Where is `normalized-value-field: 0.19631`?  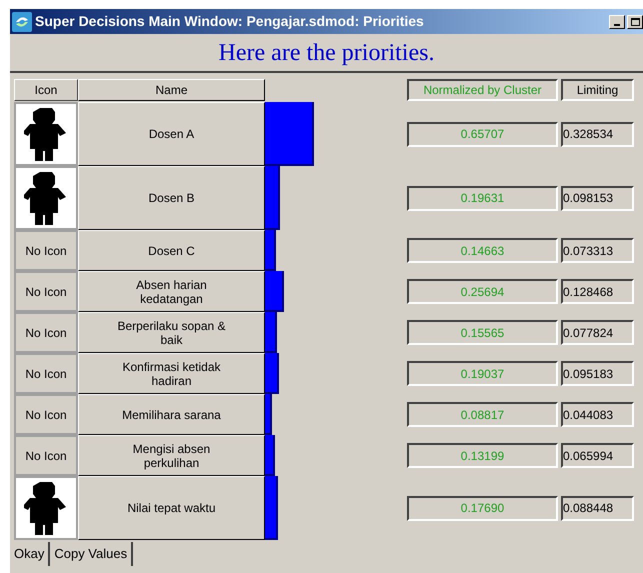 normalized-value-field: 0.19631 is located at coordinates (482, 198).